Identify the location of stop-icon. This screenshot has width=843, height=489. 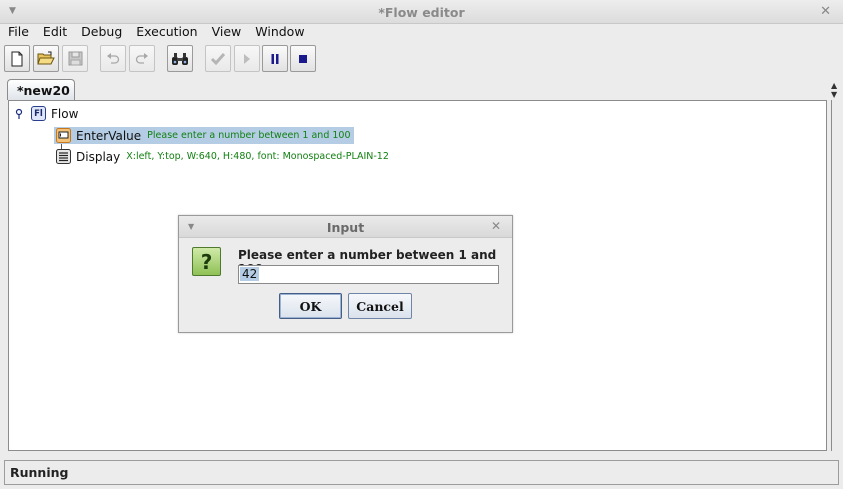
(303, 58).